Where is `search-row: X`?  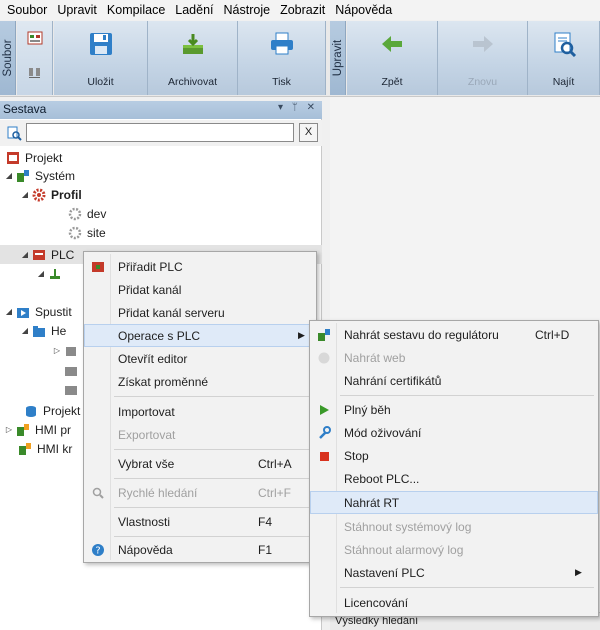 search-row: X is located at coordinates (161, 133).